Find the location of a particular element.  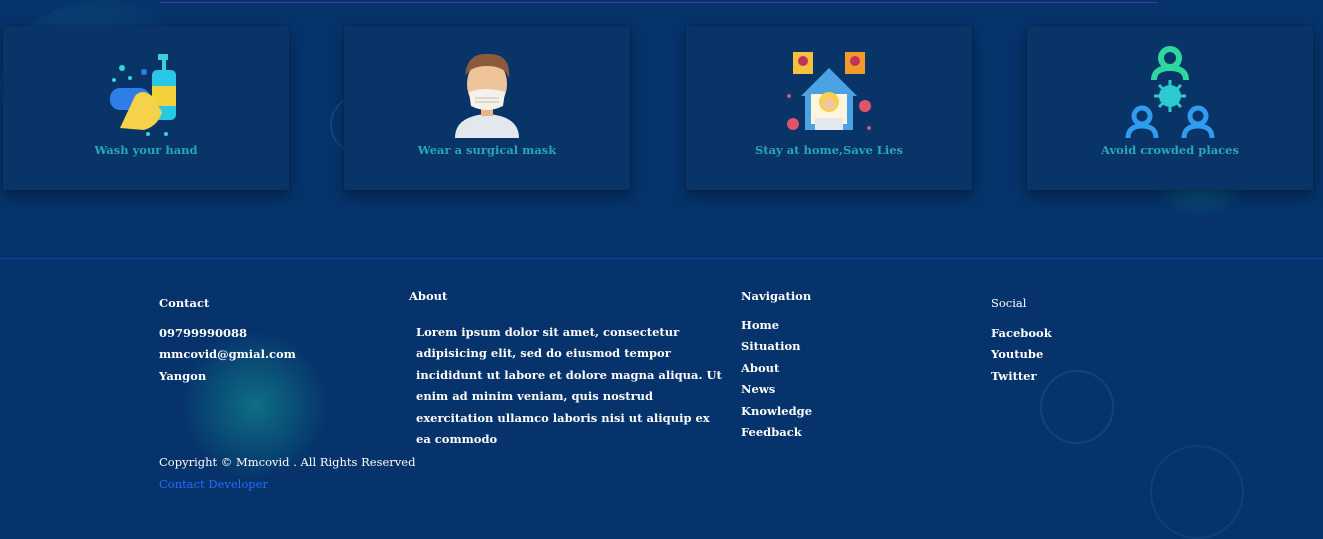

card-stay-home: Stay at home,Save Lies is located at coordinates (829, 108).